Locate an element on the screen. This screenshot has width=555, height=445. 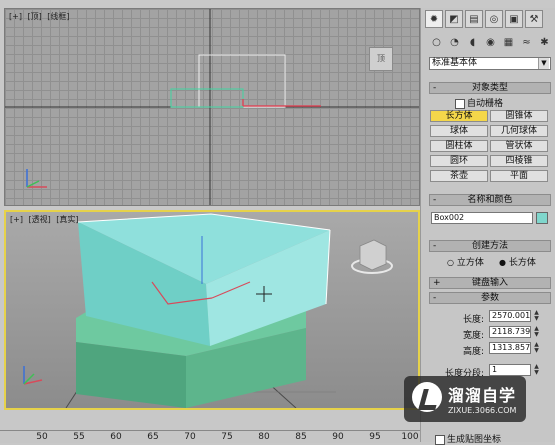
spacewarps-icon: ≈ is located at coordinates (526, 42).